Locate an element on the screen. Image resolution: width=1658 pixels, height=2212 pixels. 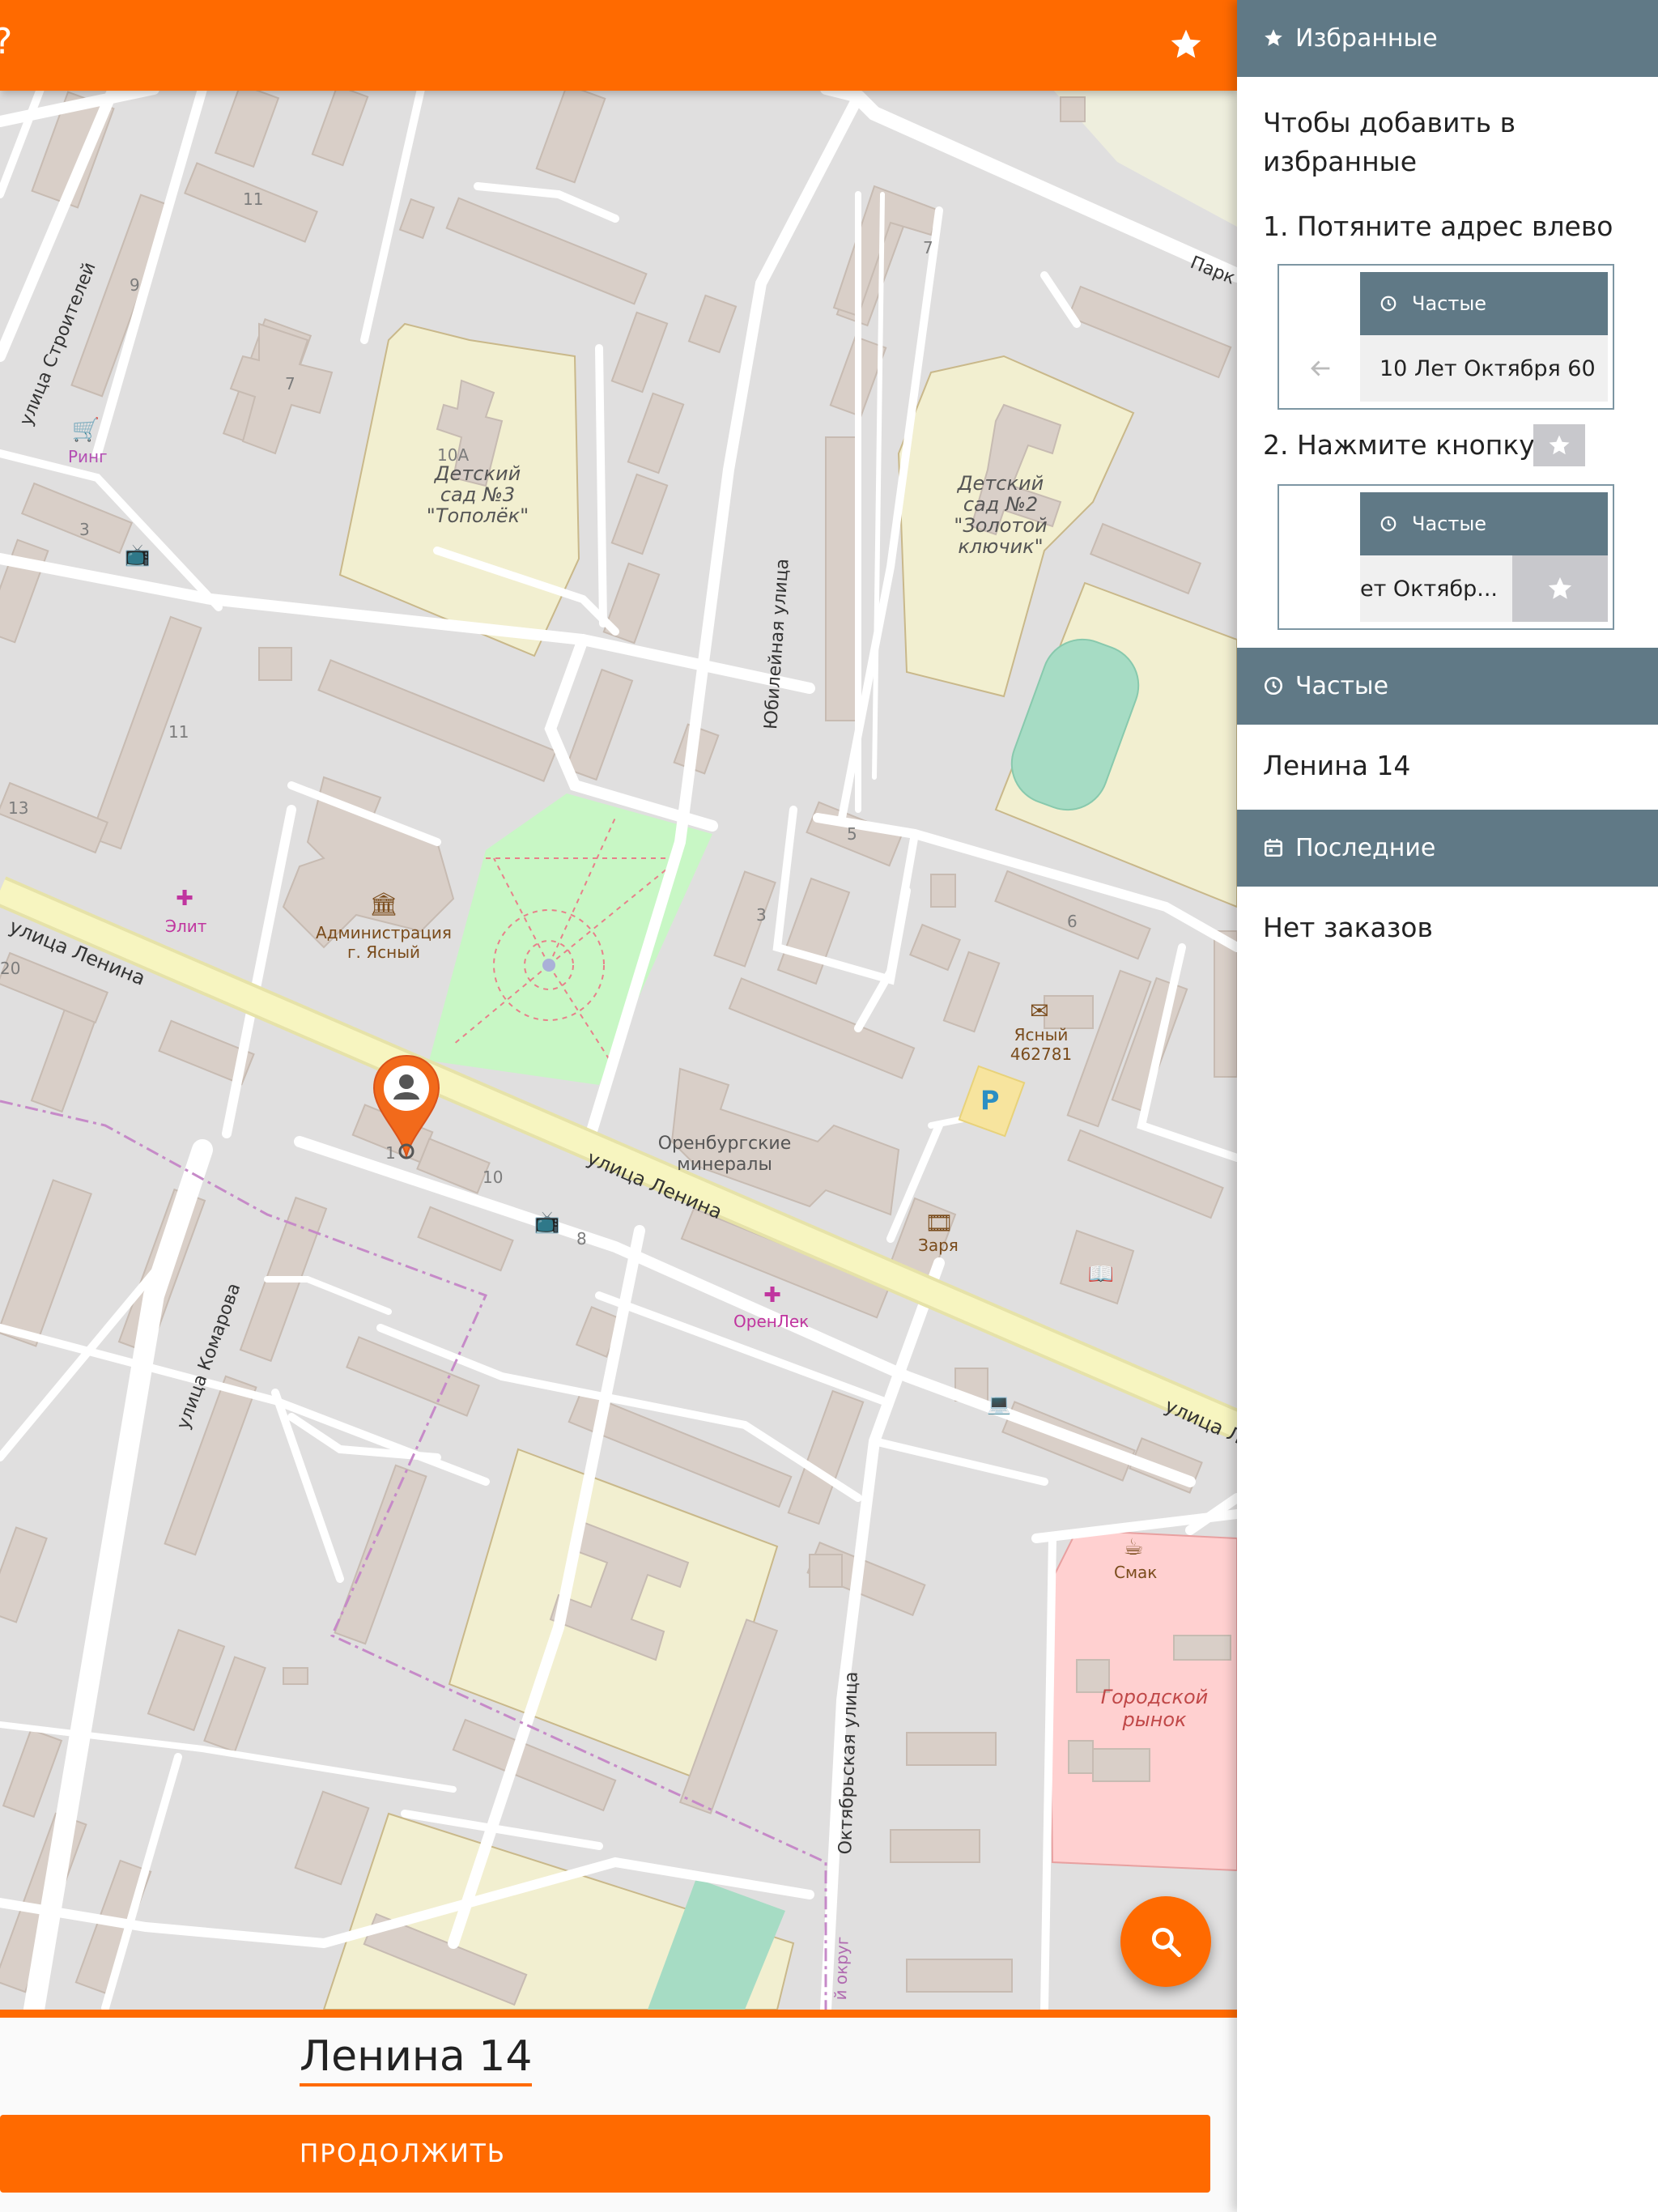
selected-address: Ленина 14 is located at coordinates (416, 2060).